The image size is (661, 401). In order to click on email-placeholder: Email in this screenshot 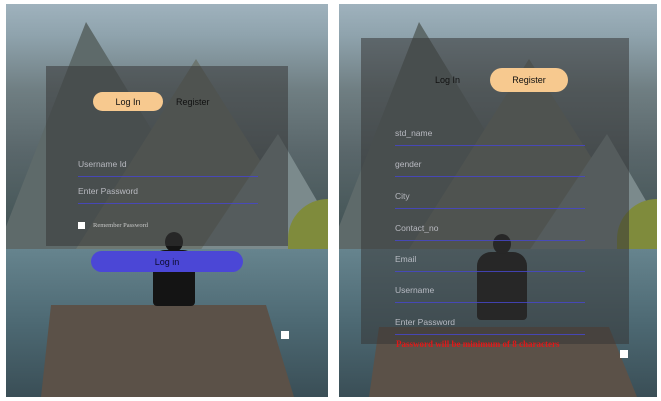, I will do `click(406, 259)`.